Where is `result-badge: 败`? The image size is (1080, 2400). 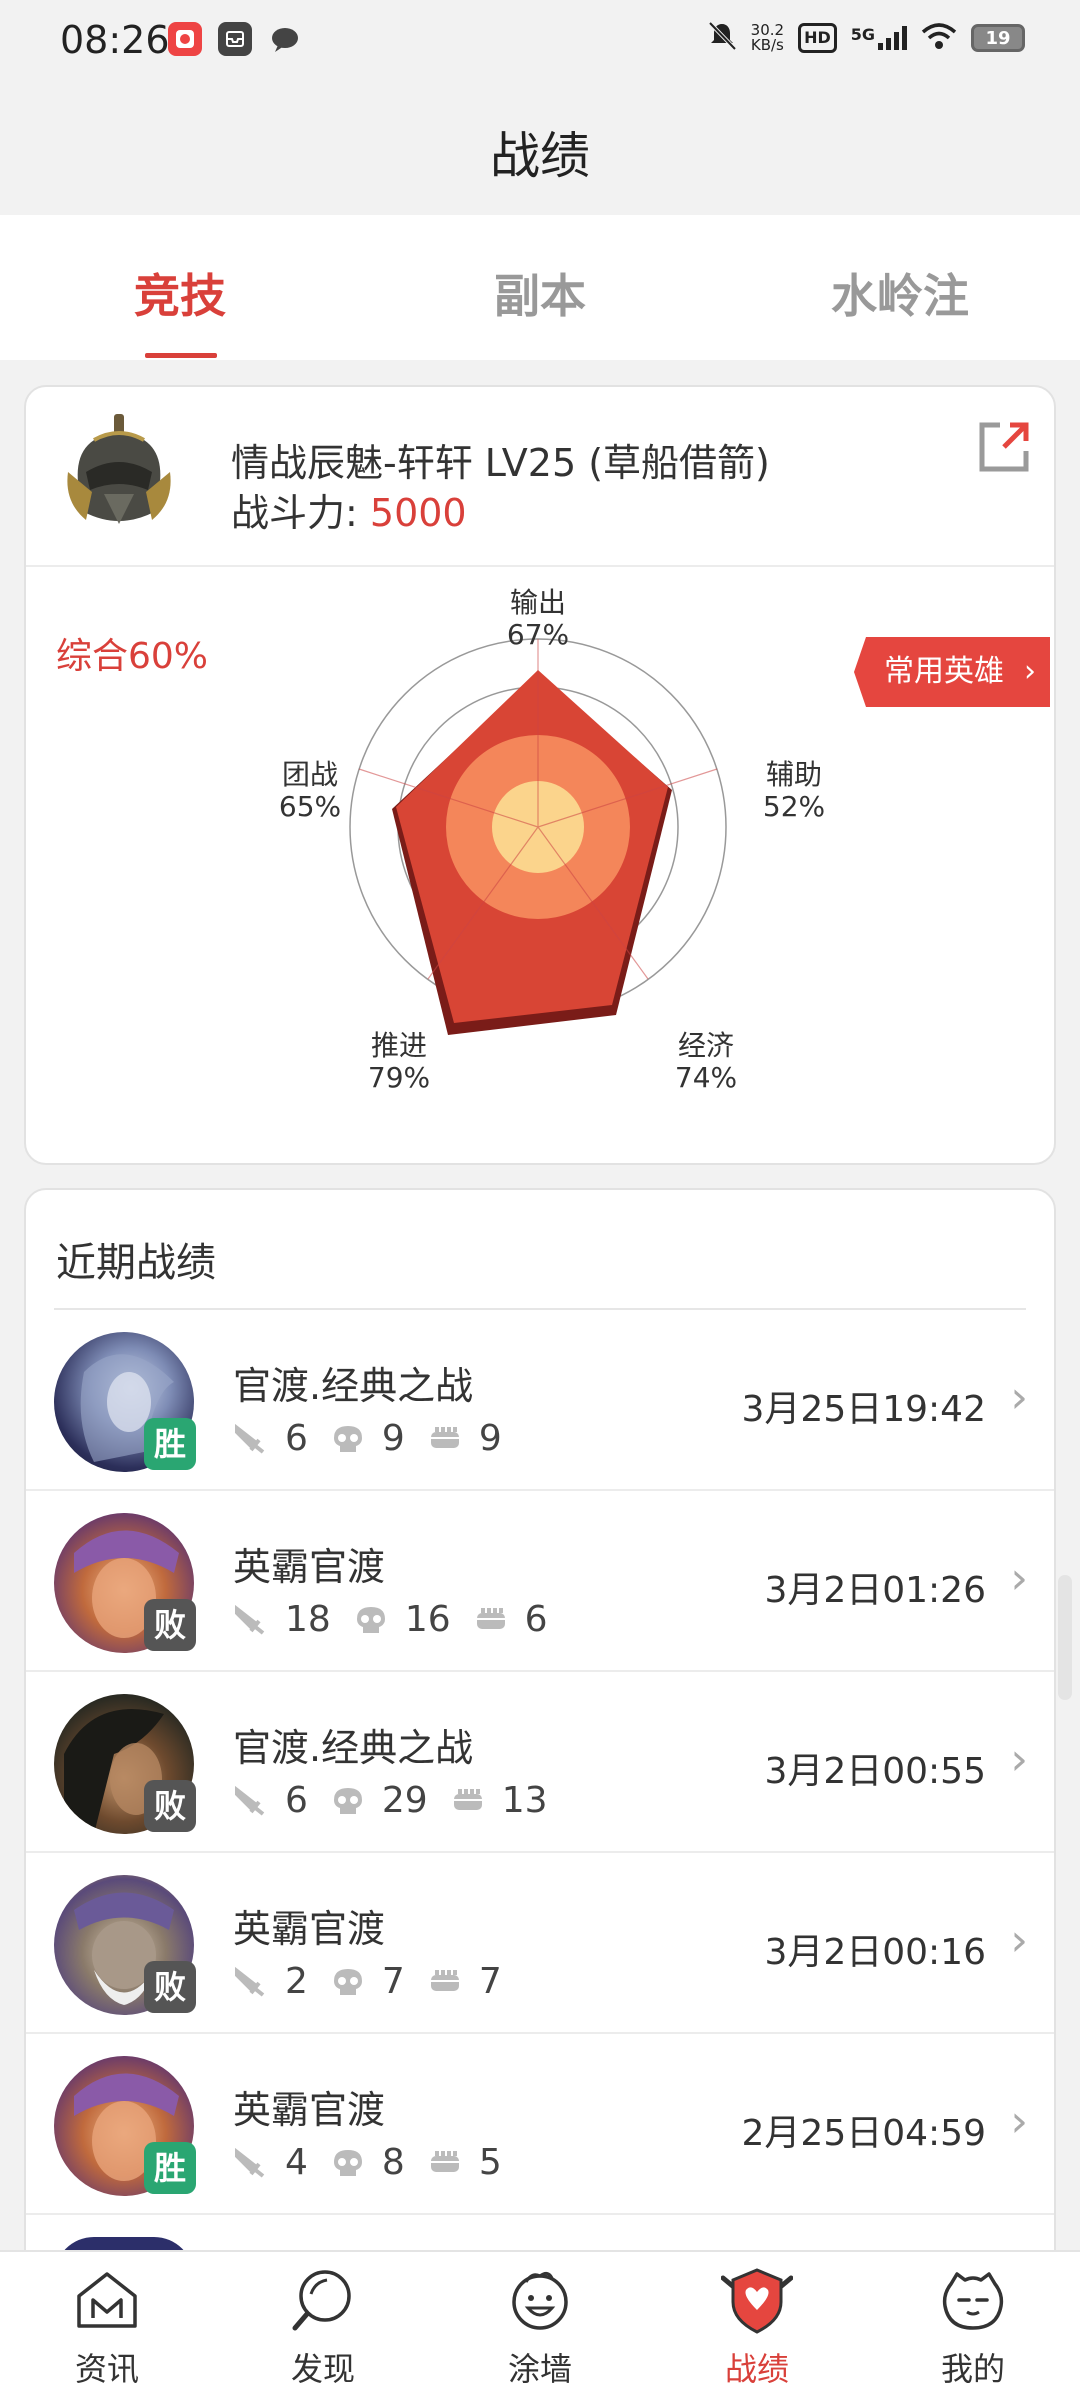 result-badge: 败 is located at coordinates (170, 1625).